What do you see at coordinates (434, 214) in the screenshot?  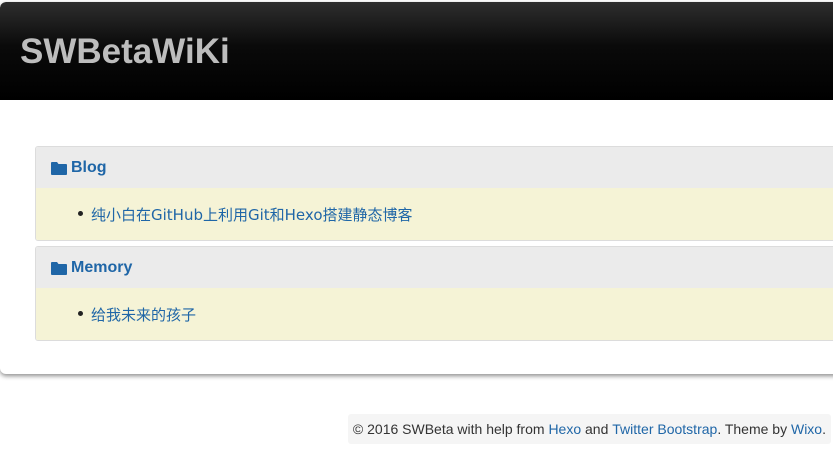 I see `category-body-blog: 纯小白在GitHub上利用Git和Hexo搭建静态博客` at bounding box center [434, 214].